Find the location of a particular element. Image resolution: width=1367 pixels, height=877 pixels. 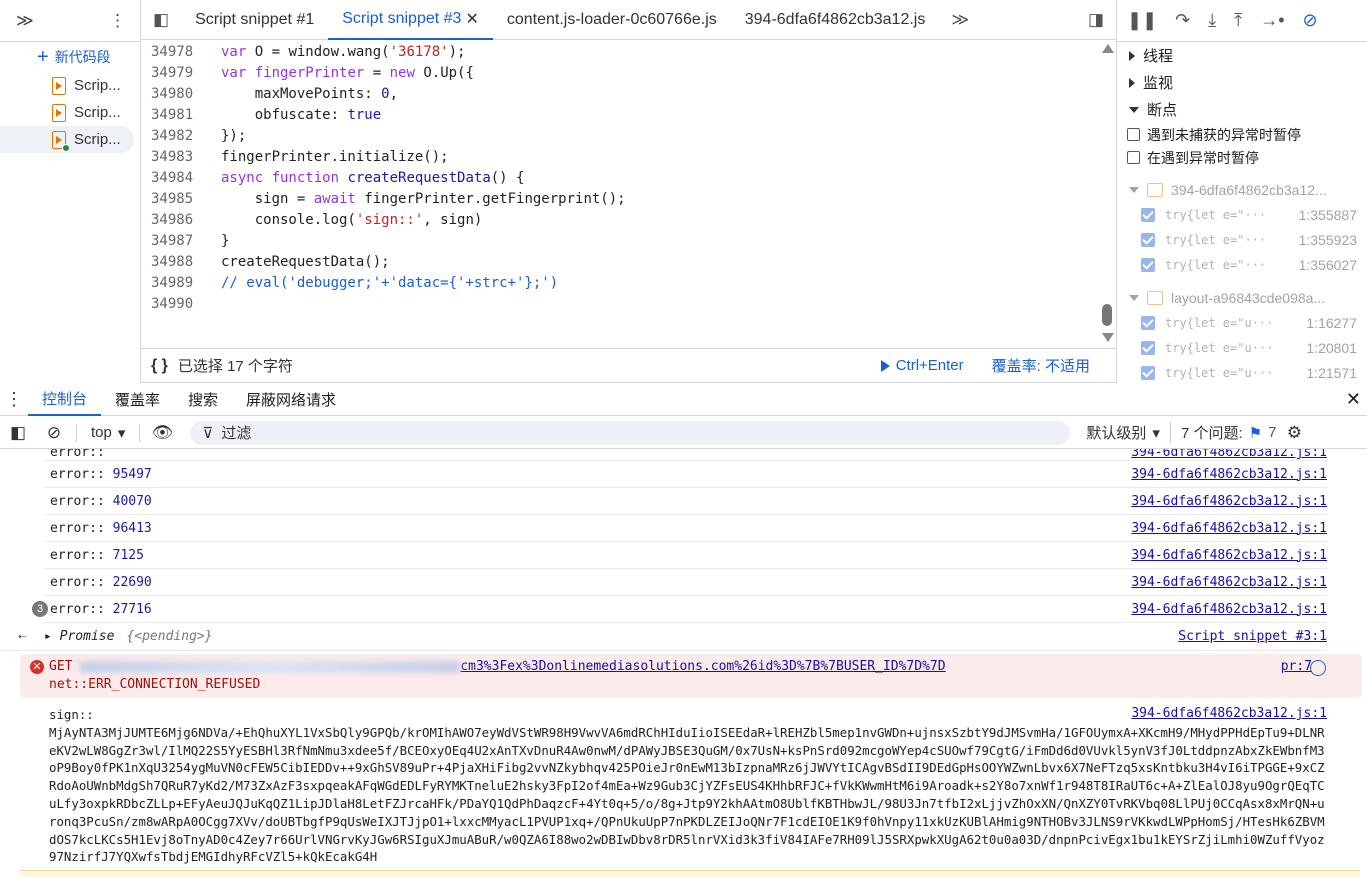

scroll-up-icon is located at coordinates (1108, 48).